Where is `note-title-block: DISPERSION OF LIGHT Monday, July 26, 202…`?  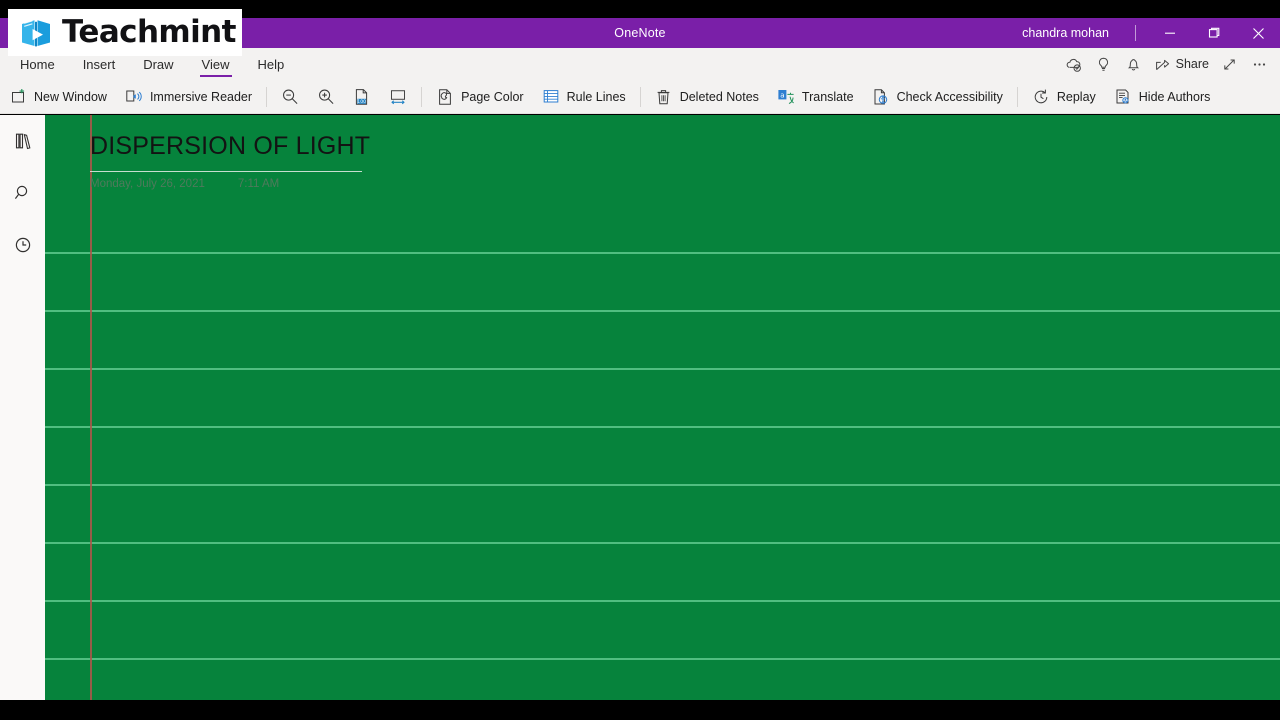
note-title-block: DISPERSION OF LIGHT Monday, July 26, 202… is located at coordinates (230, 161).